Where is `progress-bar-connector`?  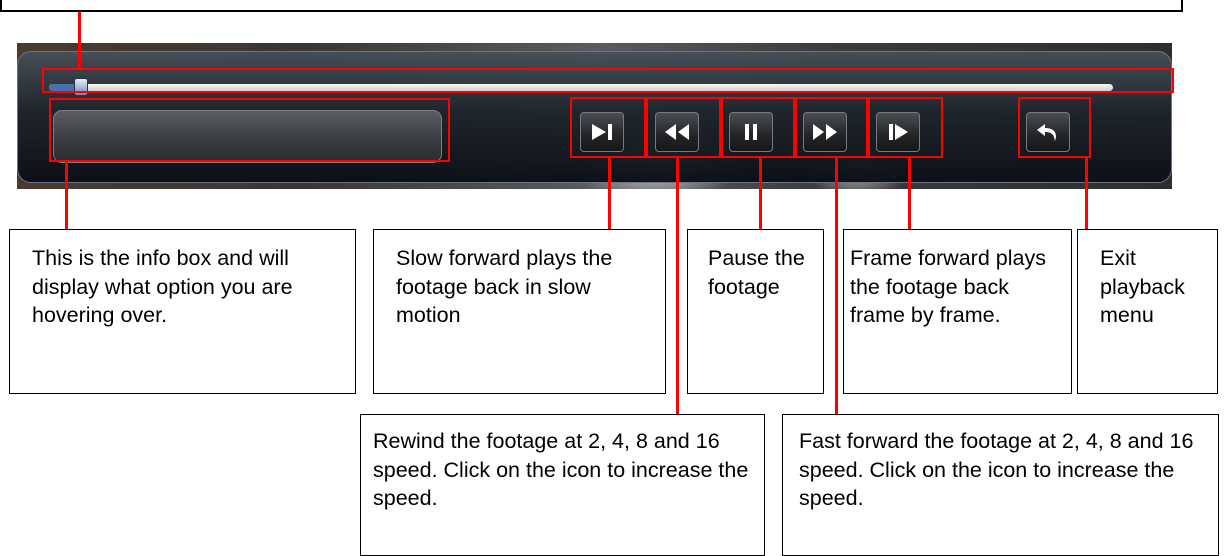
progress-bar-connector is located at coordinates (79, 40).